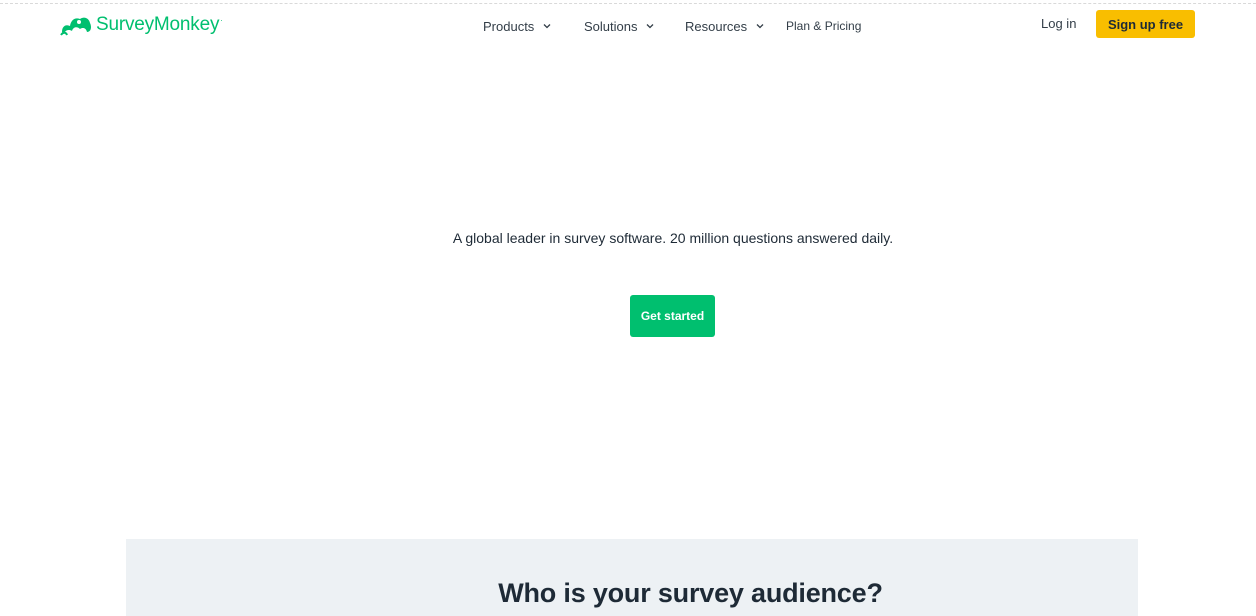 The image size is (1256, 616). What do you see at coordinates (221, 20) in the screenshot?
I see `brand-trademark: ·` at bounding box center [221, 20].